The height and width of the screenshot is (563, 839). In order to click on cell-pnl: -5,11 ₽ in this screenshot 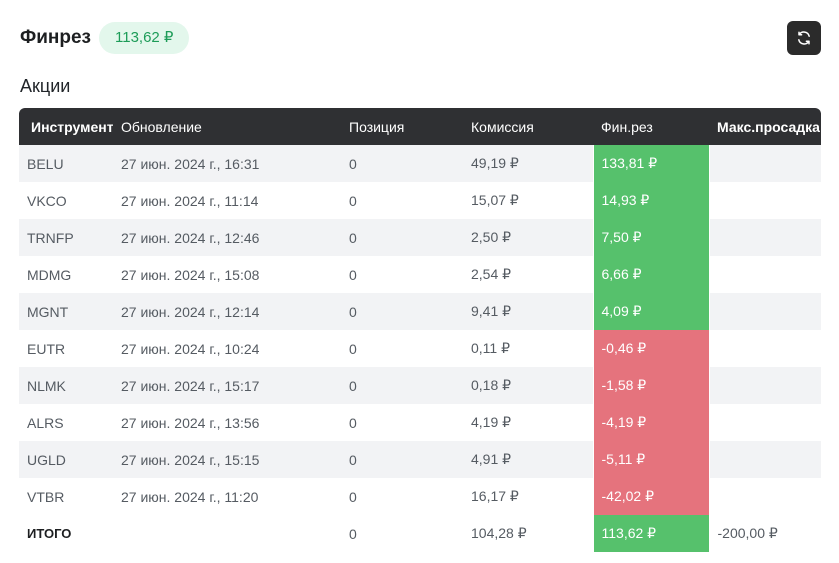, I will do `click(651, 459)`.